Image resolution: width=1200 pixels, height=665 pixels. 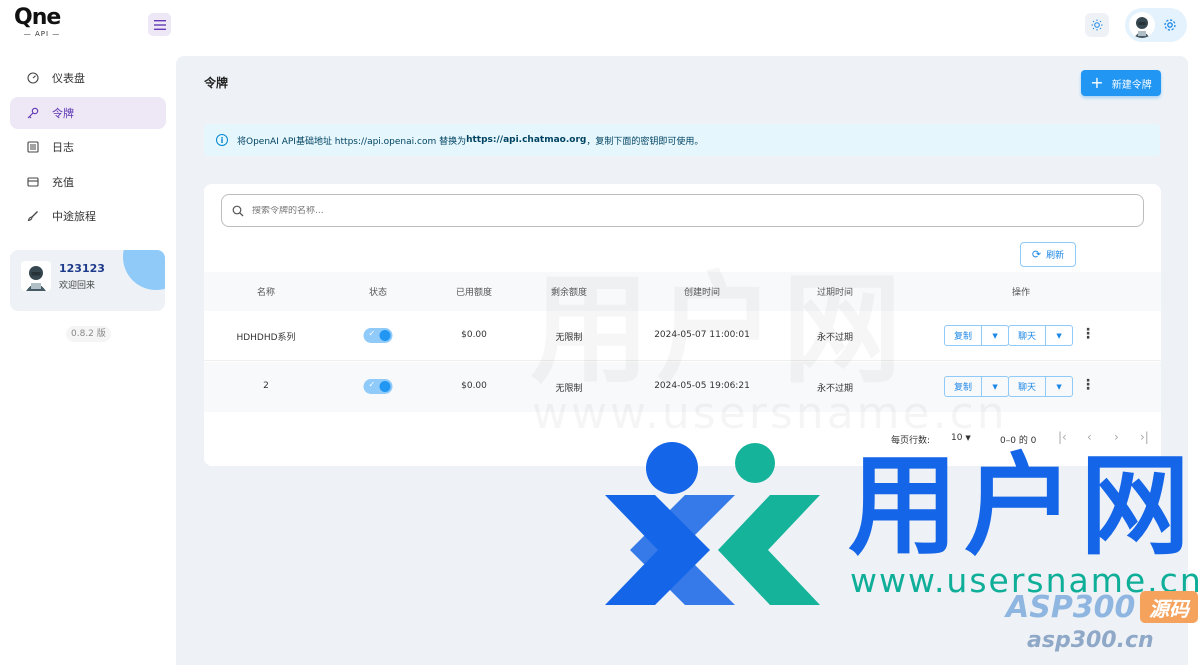 I want to click on pagination: 每页行数: 10 ▼ 0–0 的 0 |‹ ‹ › ›|, so click(x=682, y=439).